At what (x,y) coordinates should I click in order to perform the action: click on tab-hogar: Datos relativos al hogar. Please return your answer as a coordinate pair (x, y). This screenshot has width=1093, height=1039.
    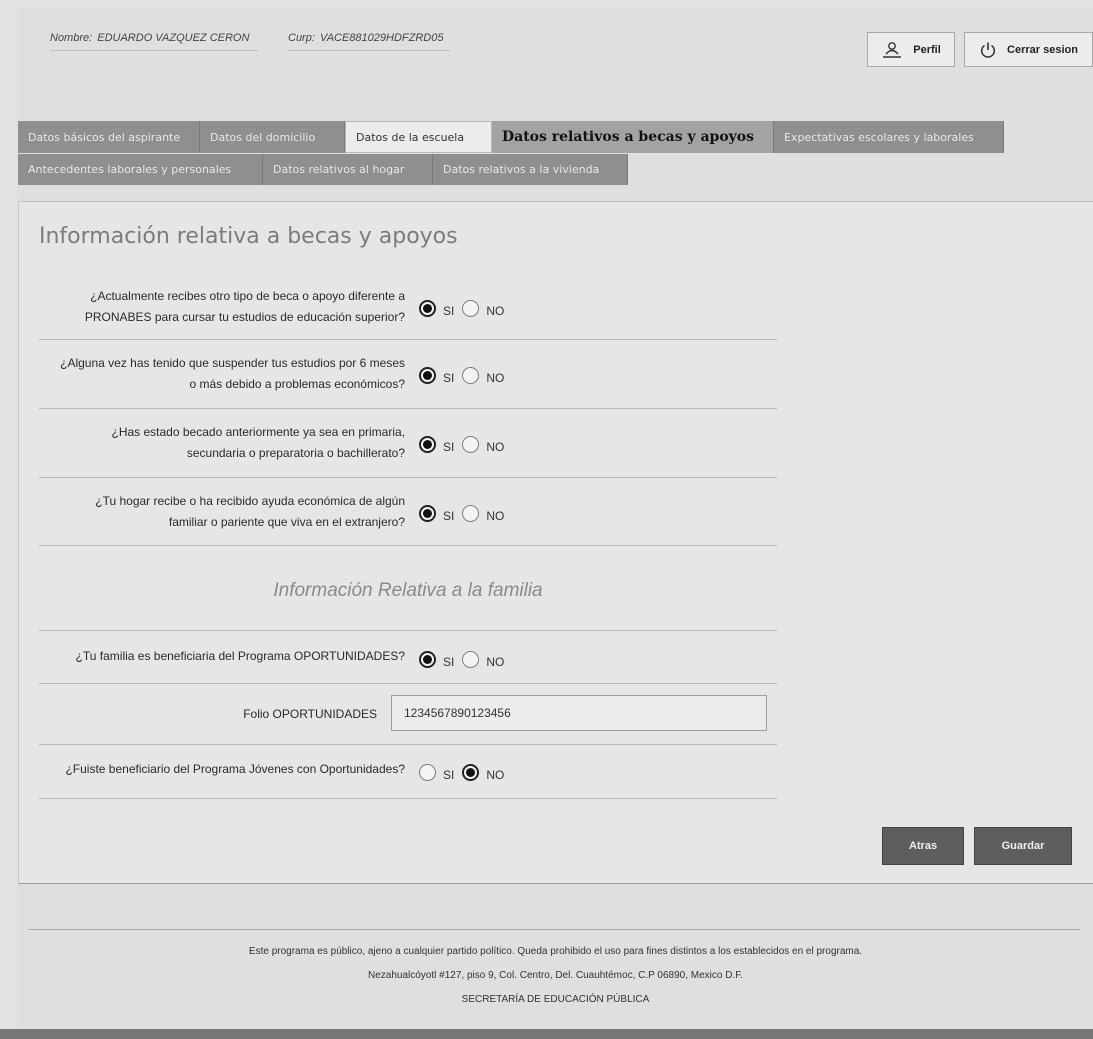
    Looking at the image, I should click on (348, 169).